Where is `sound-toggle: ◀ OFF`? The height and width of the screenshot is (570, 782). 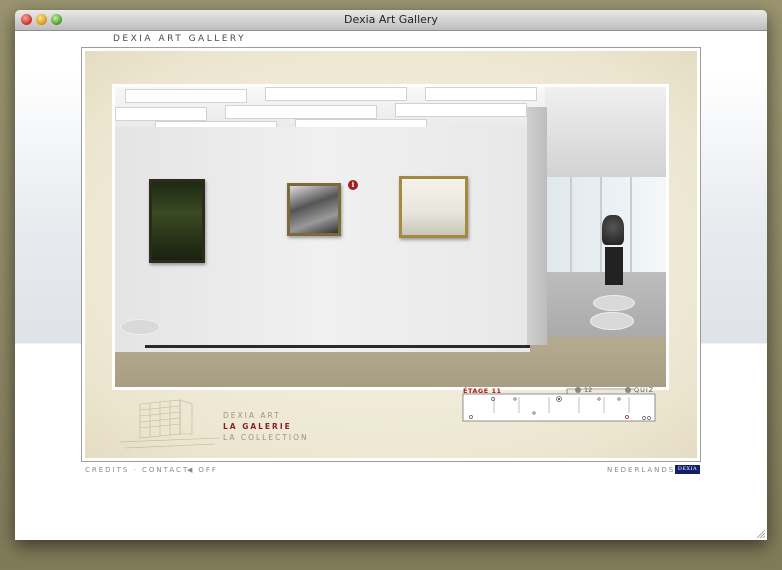 sound-toggle: ◀ OFF is located at coordinates (202, 470).